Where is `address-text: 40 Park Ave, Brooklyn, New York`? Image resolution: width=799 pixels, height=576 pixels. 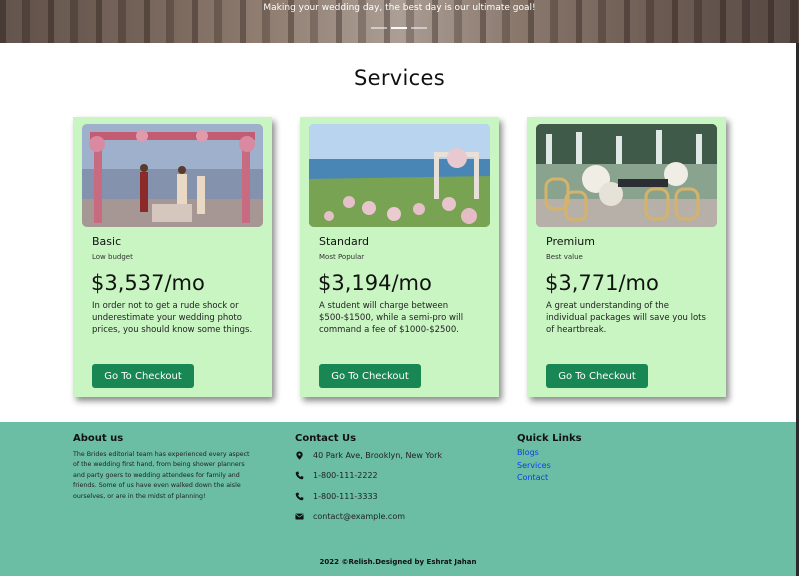 address-text: 40 Park Ave, Brooklyn, New York is located at coordinates (378, 455).